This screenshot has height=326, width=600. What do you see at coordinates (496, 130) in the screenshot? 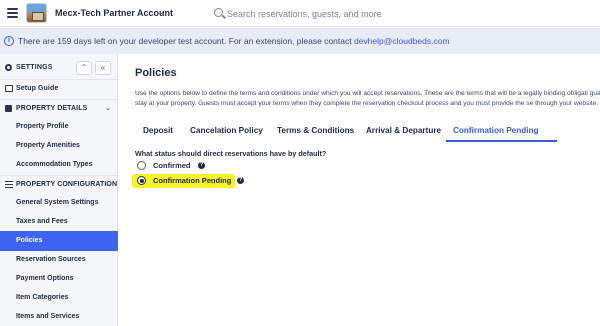
I see `tab-confirmation-pending: Confirmation Pending` at bounding box center [496, 130].